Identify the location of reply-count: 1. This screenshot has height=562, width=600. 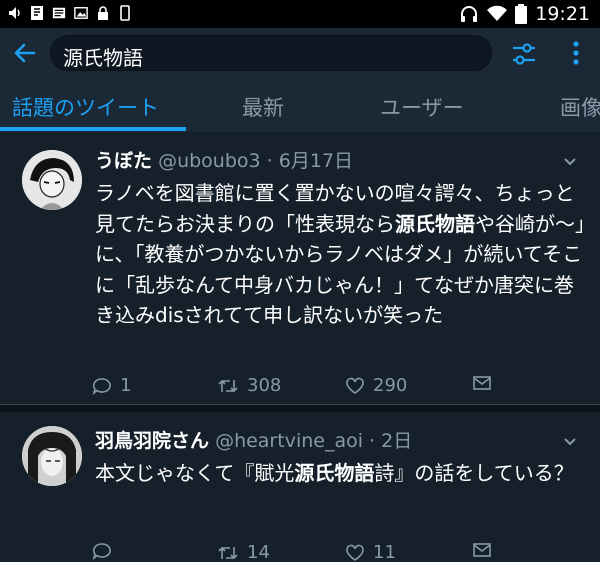
(126, 385).